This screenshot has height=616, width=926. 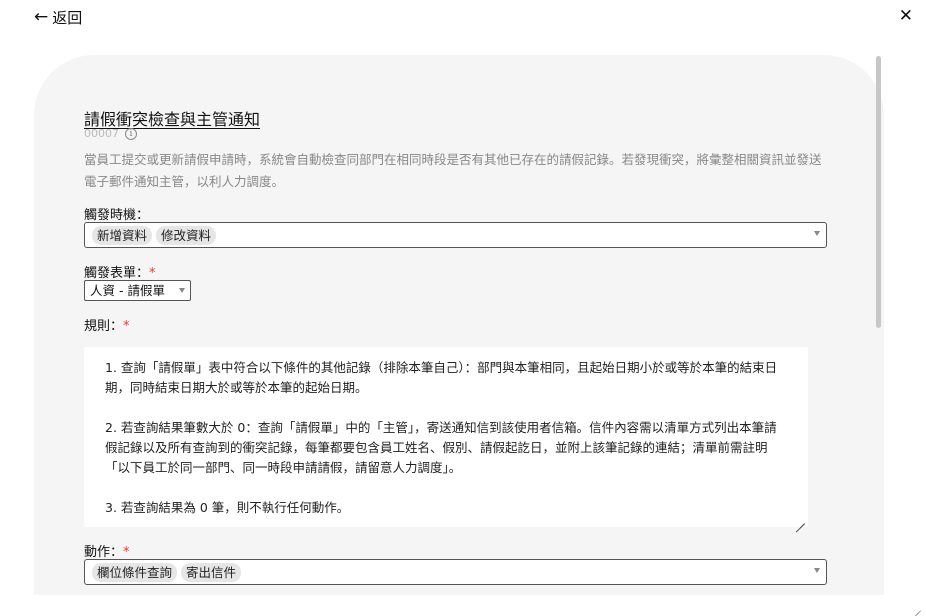 What do you see at coordinates (455, 572) in the screenshot?
I see `actions-select: 欄位條件查詢 寄出信件` at bounding box center [455, 572].